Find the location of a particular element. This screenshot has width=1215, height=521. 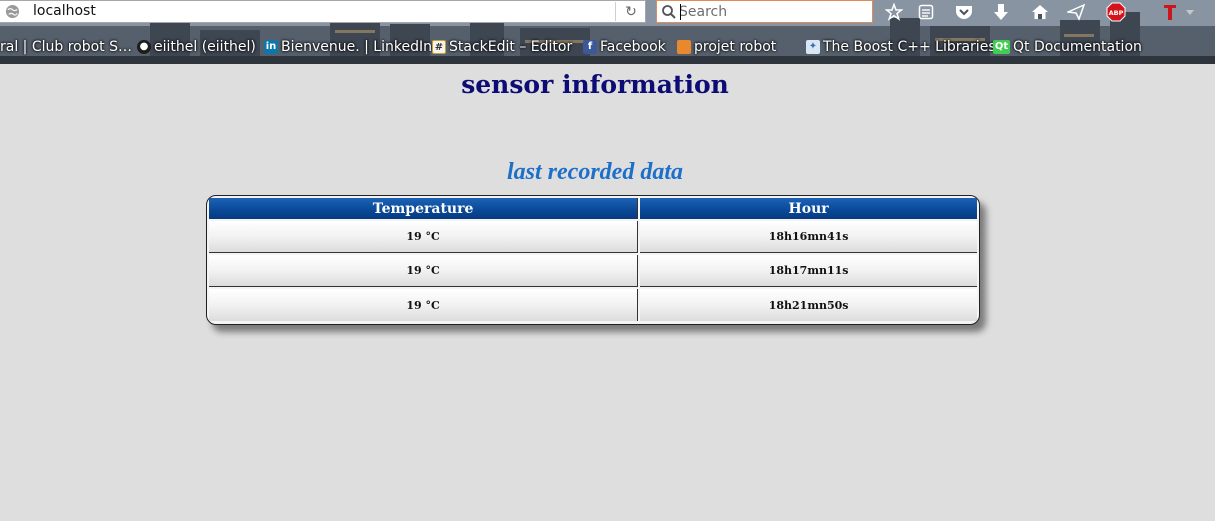

linkedin-icon: in is located at coordinates (271, 47).